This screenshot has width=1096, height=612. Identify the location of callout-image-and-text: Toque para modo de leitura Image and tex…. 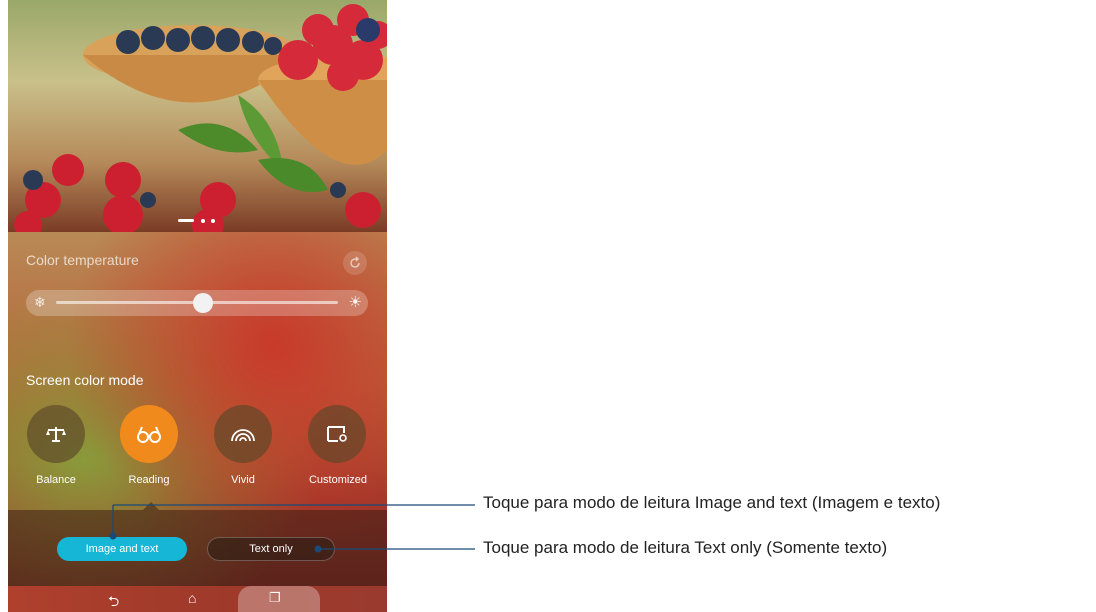
(712, 502).